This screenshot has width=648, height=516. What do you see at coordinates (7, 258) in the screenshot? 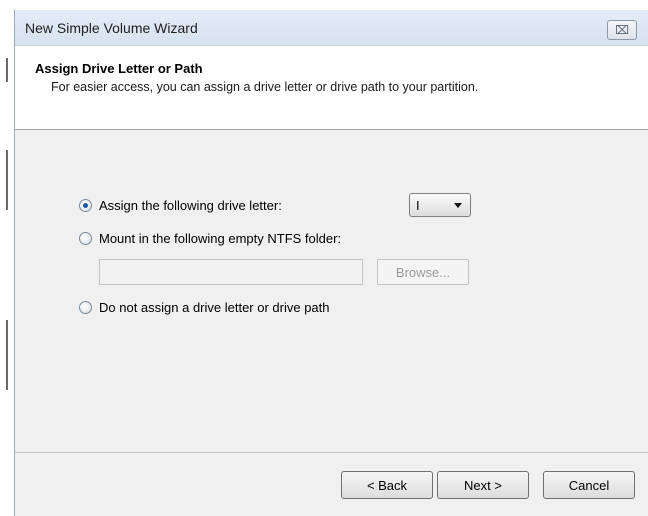
I see `background-edge` at bounding box center [7, 258].